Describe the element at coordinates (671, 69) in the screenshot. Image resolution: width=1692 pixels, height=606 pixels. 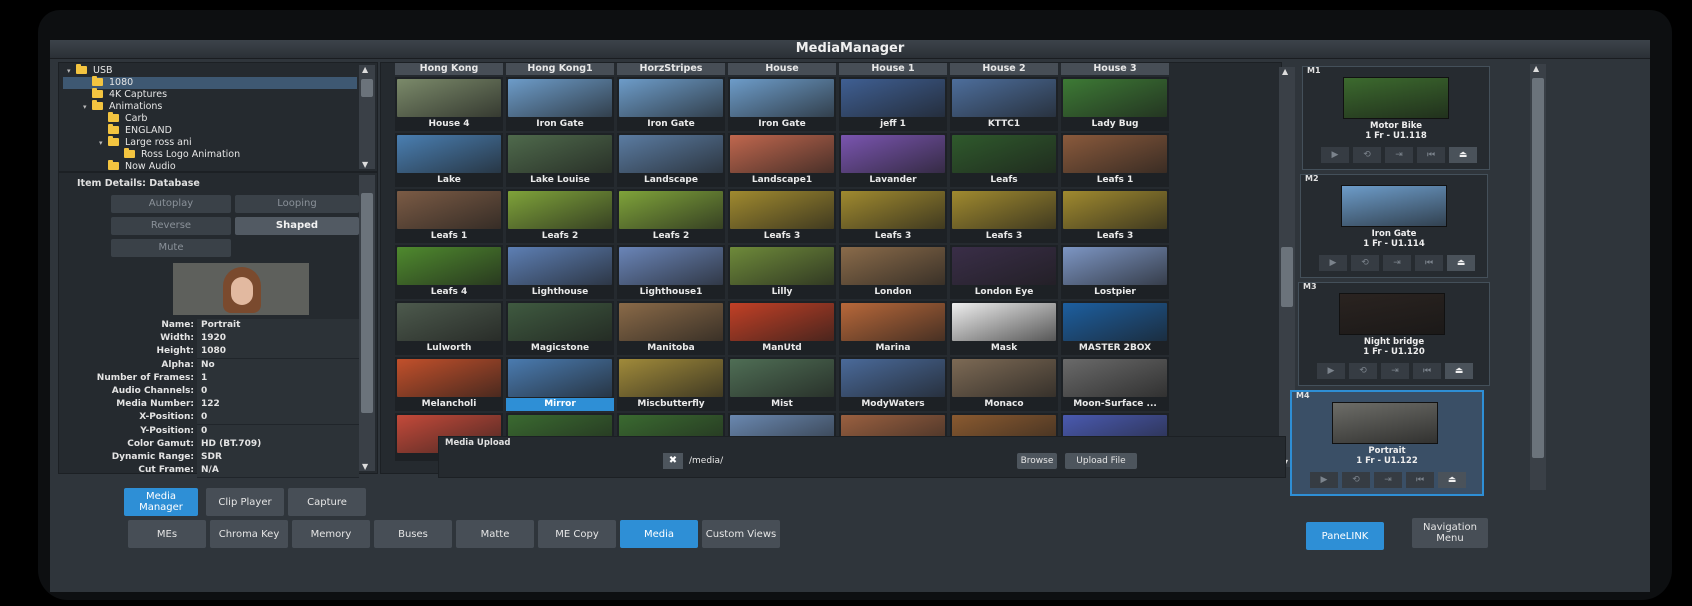
I see `column-header: HorzStripes` at that location.